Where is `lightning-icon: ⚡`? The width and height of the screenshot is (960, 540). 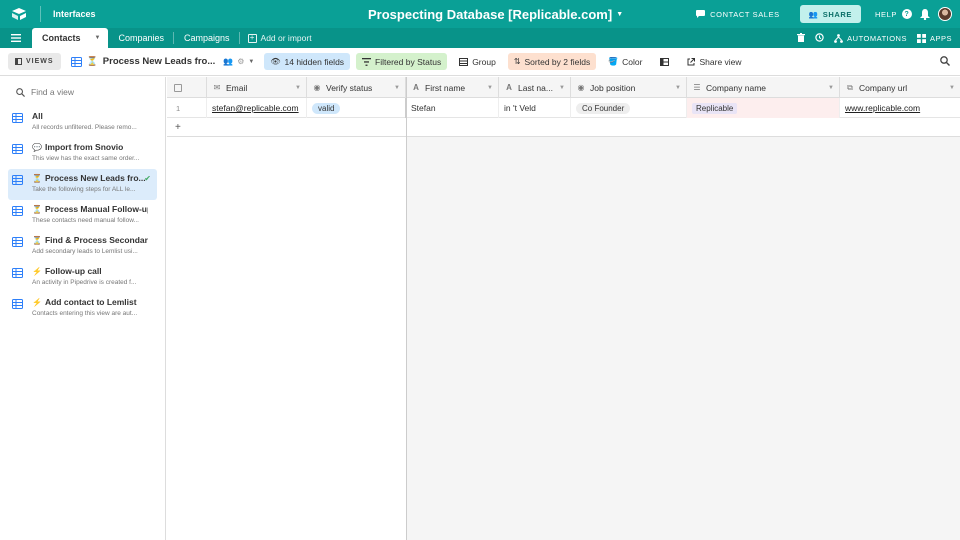 lightning-icon: ⚡ is located at coordinates (37, 302).